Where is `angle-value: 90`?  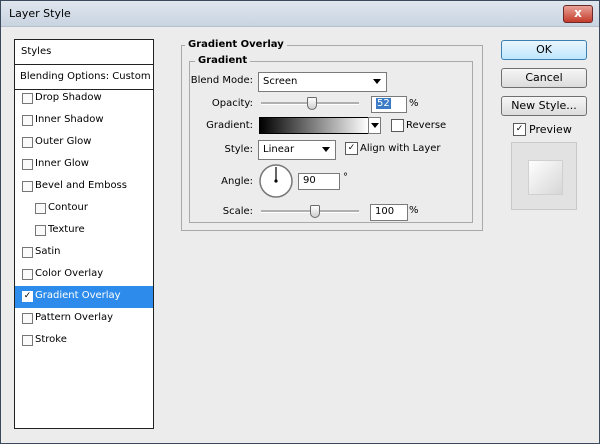 angle-value: 90 is located at coordinates (309, 180).